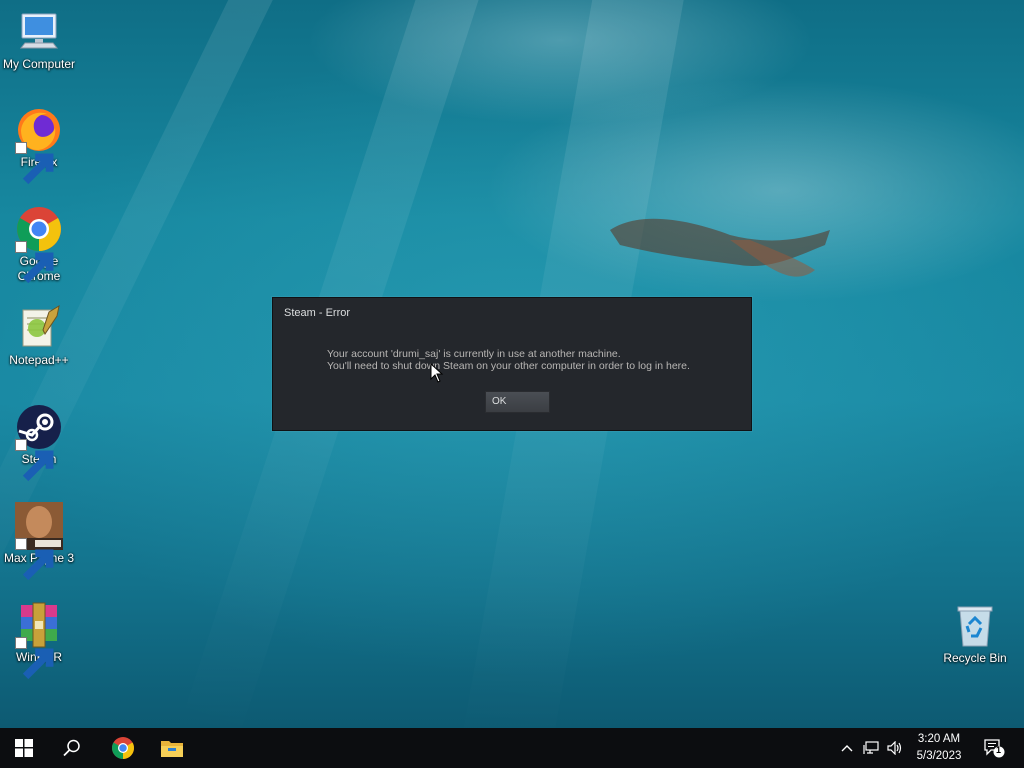 The image size is (1024, 768). I want to click on network-icon, so click(871, 747).